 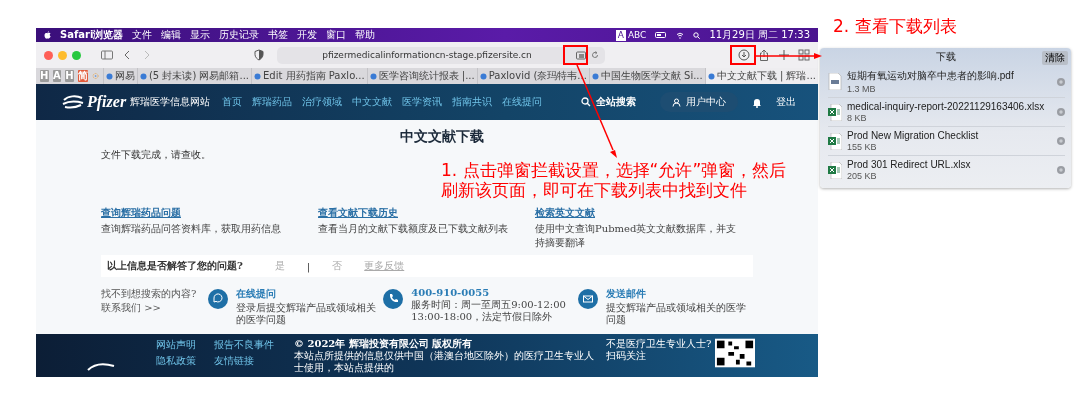 I want to click on apple-icon, so click(x=47, y=35).